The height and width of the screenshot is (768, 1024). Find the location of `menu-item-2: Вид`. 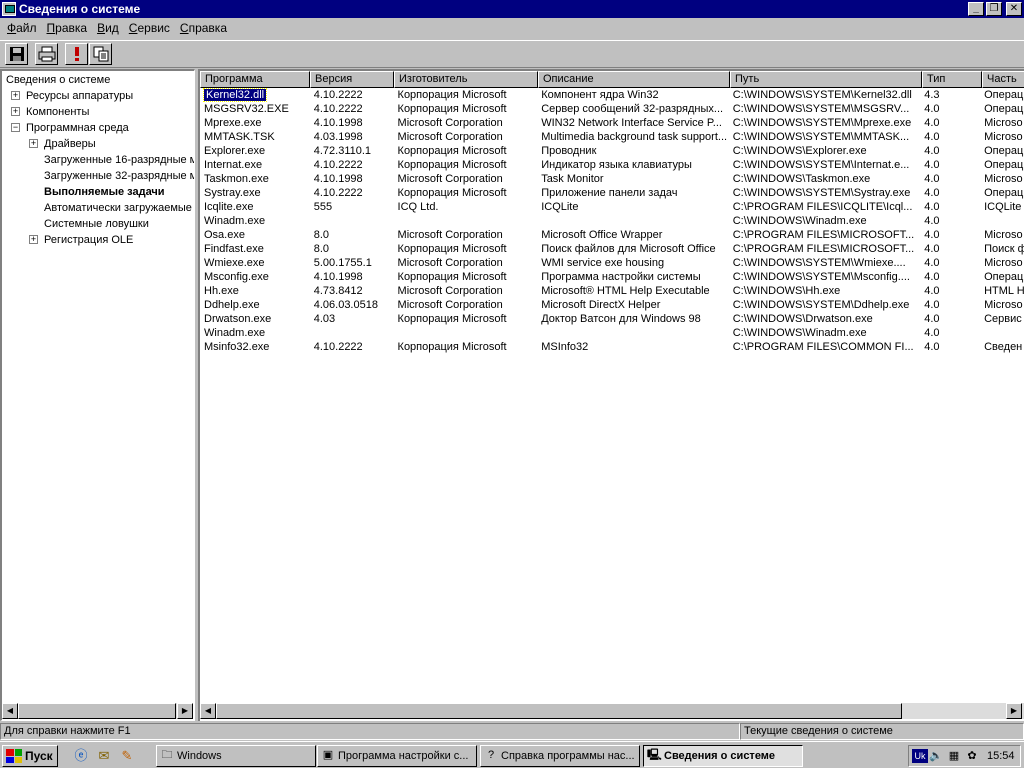

menu-item-2: Вид is located at coordinates (108, 28).